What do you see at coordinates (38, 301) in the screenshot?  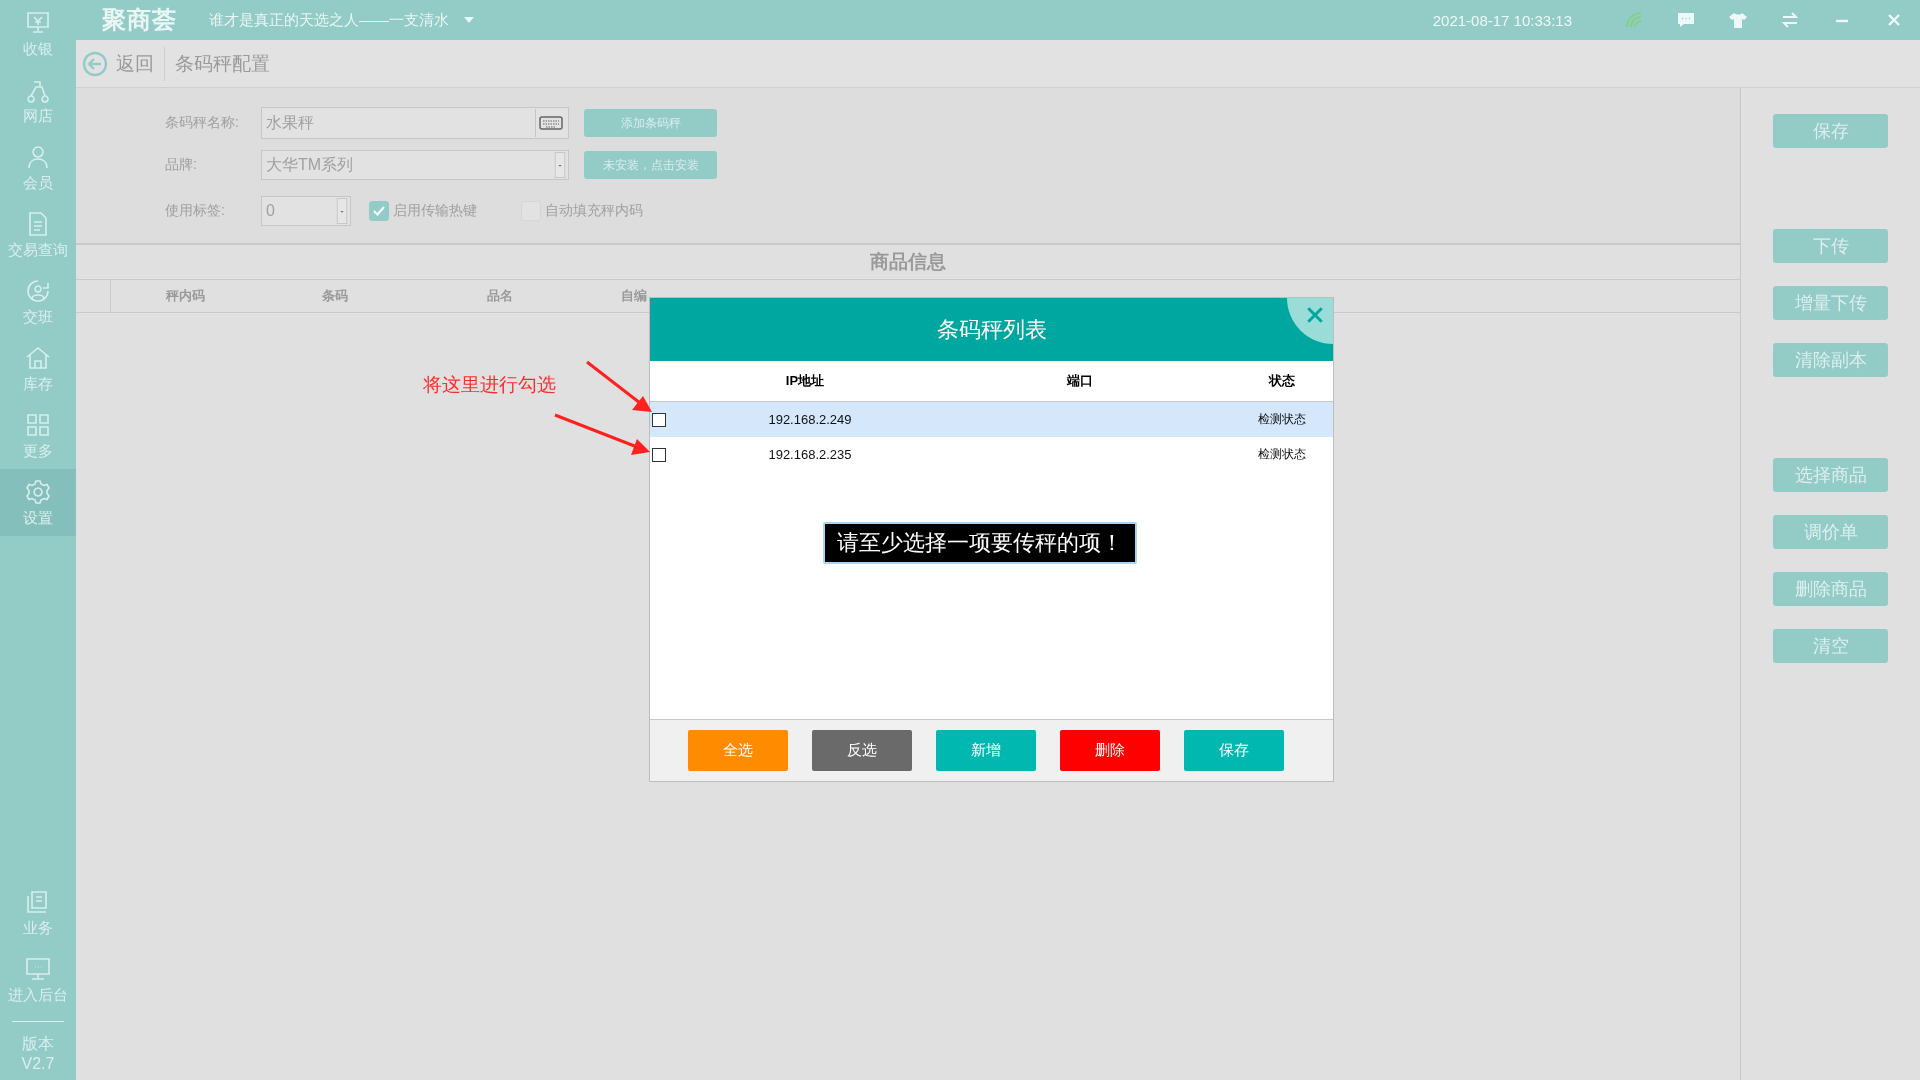 I see `sidebar-item: 交班` at bounding box center [38, 301].